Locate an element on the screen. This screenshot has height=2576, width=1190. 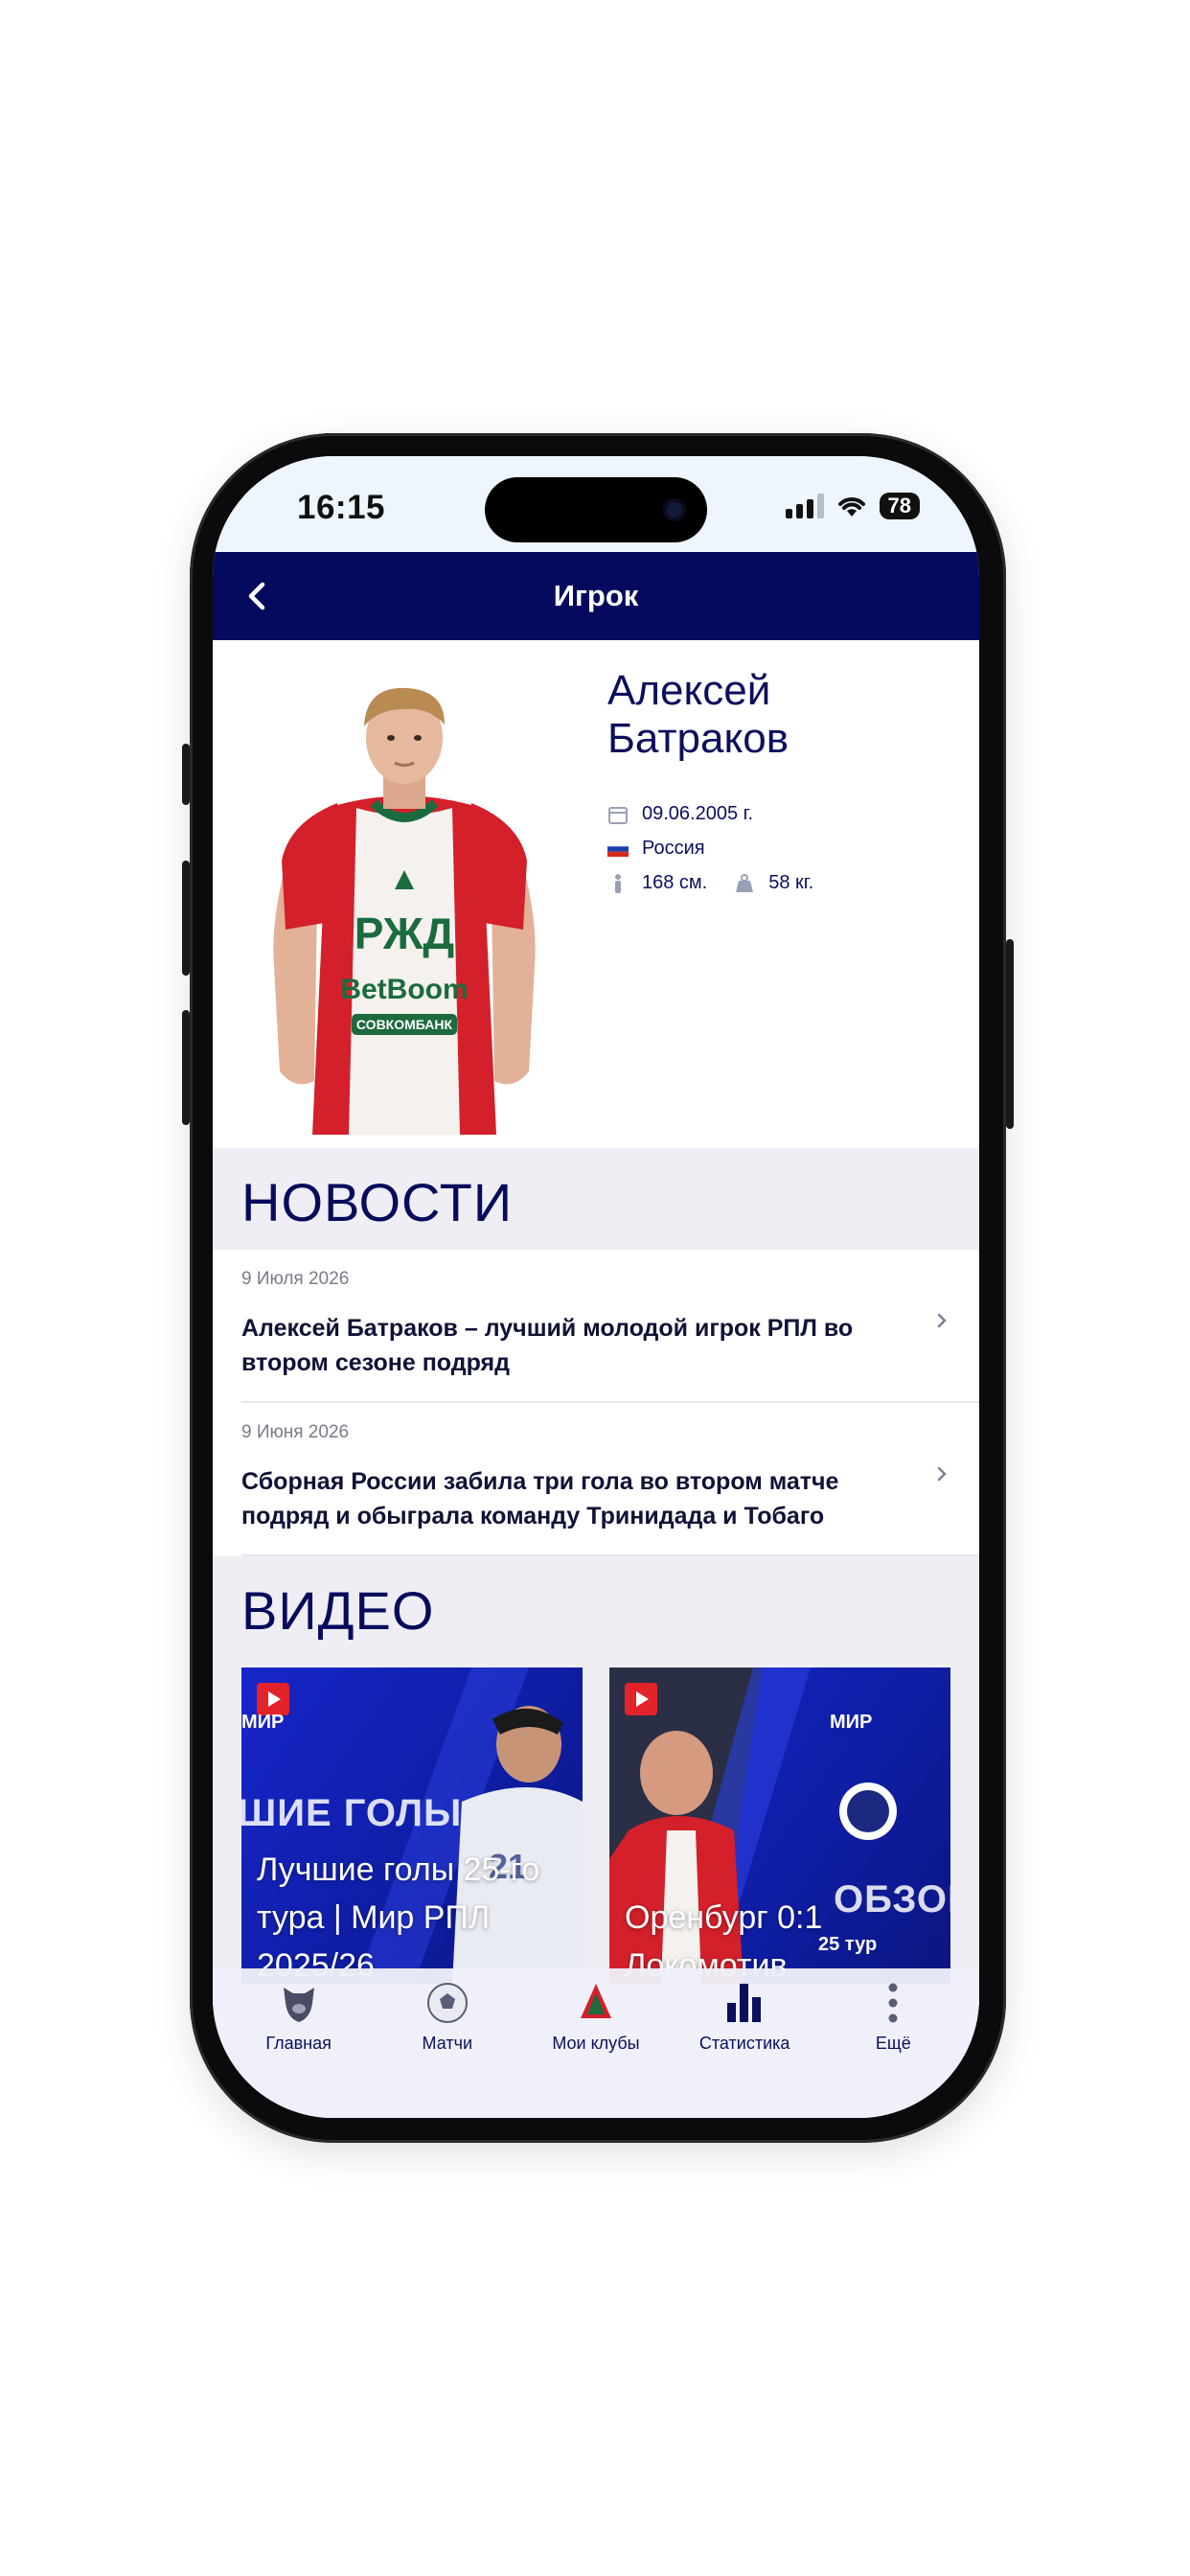
weight-icon is located at coordinates (745, 882).